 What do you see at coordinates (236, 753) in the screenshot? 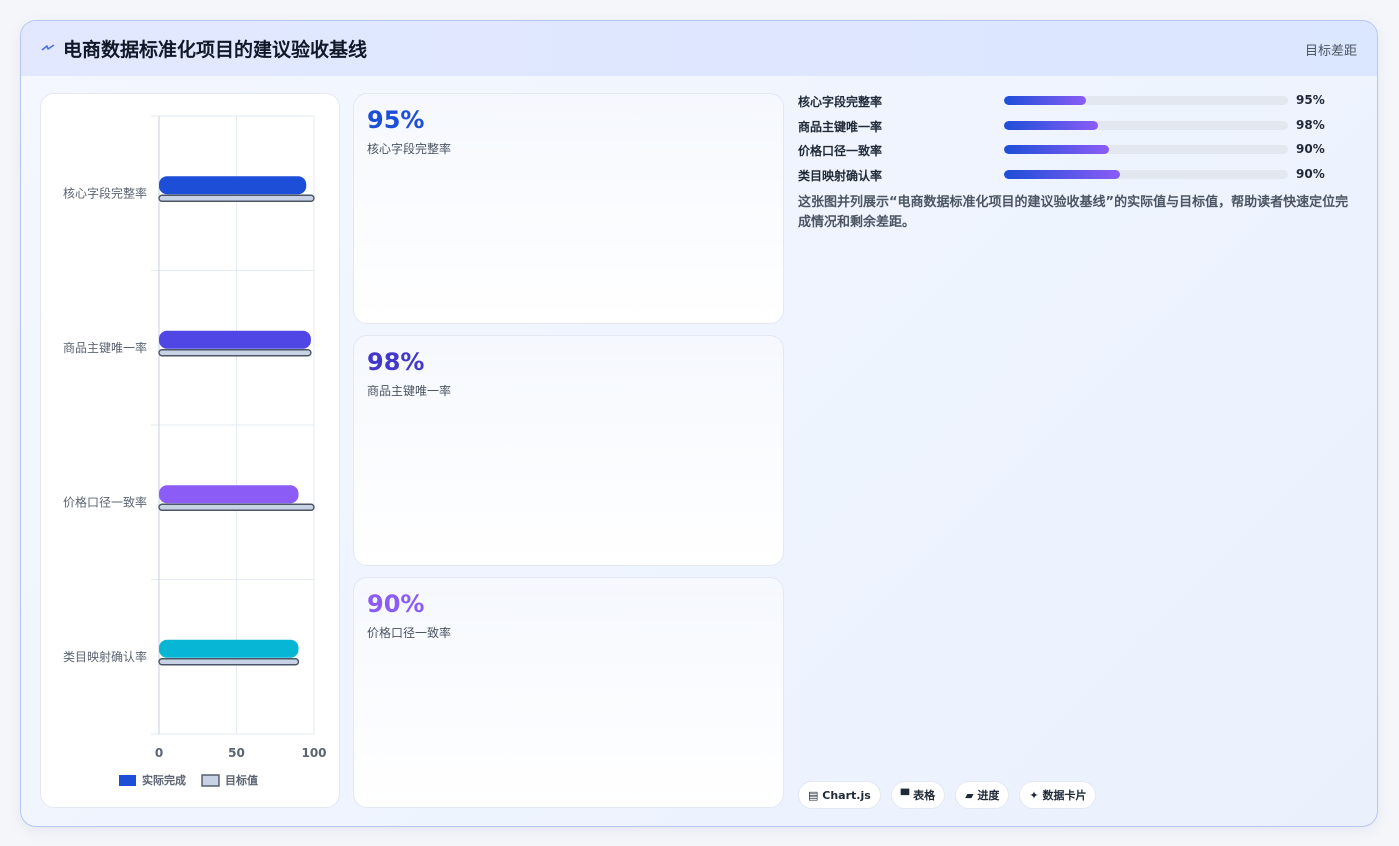
I see `x-tick-label: 50` at bounding box center [236, 753].